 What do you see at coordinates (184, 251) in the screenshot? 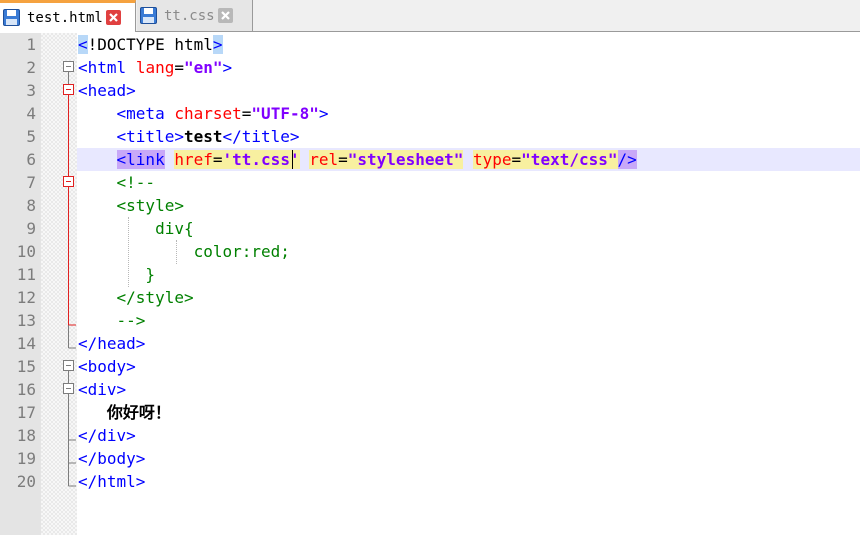
I see `code-line-10: color:red;` at bounding box center [184, 251].